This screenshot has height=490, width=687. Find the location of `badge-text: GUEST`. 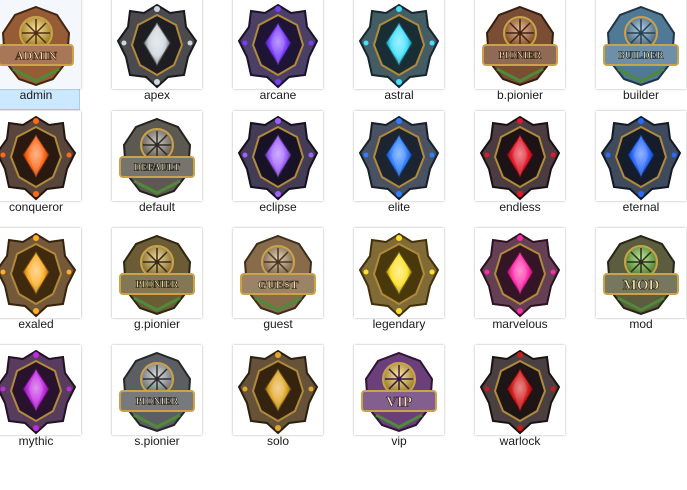

badge-text: GUEST is located at coordinates (278, 284).